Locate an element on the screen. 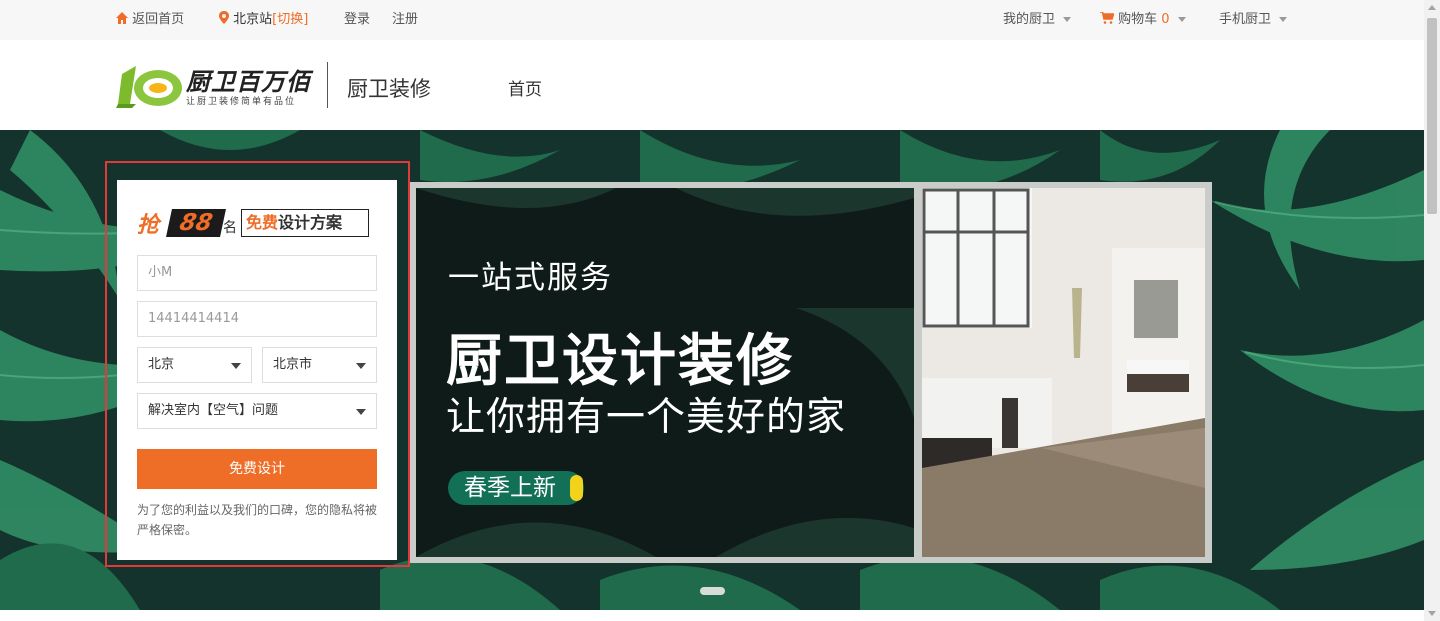 Image resolution: width=1440 pixels, height=621 pixels. banner-tag-label: 春季上新 is located at coordinates (510, 488).